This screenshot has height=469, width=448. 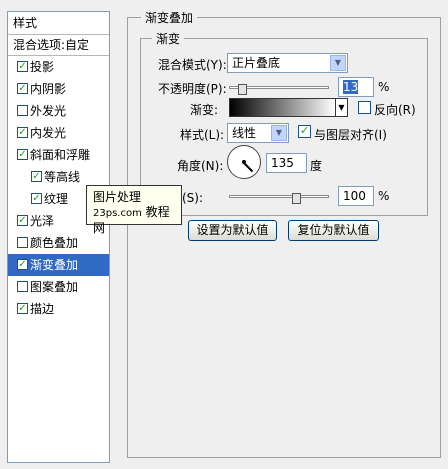 I want to click on checkbox-outer-glow, so click(x=22, y=110).